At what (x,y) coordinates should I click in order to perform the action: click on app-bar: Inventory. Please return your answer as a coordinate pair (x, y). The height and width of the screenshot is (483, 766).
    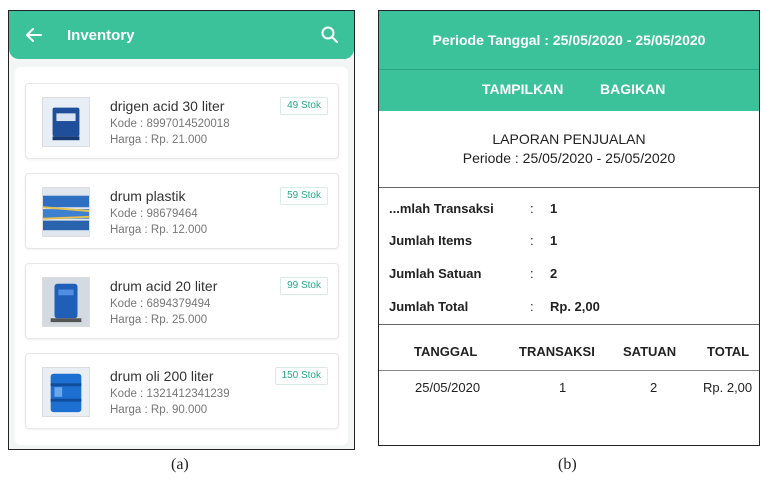
    Looking at the image, I should click on (181, 35).